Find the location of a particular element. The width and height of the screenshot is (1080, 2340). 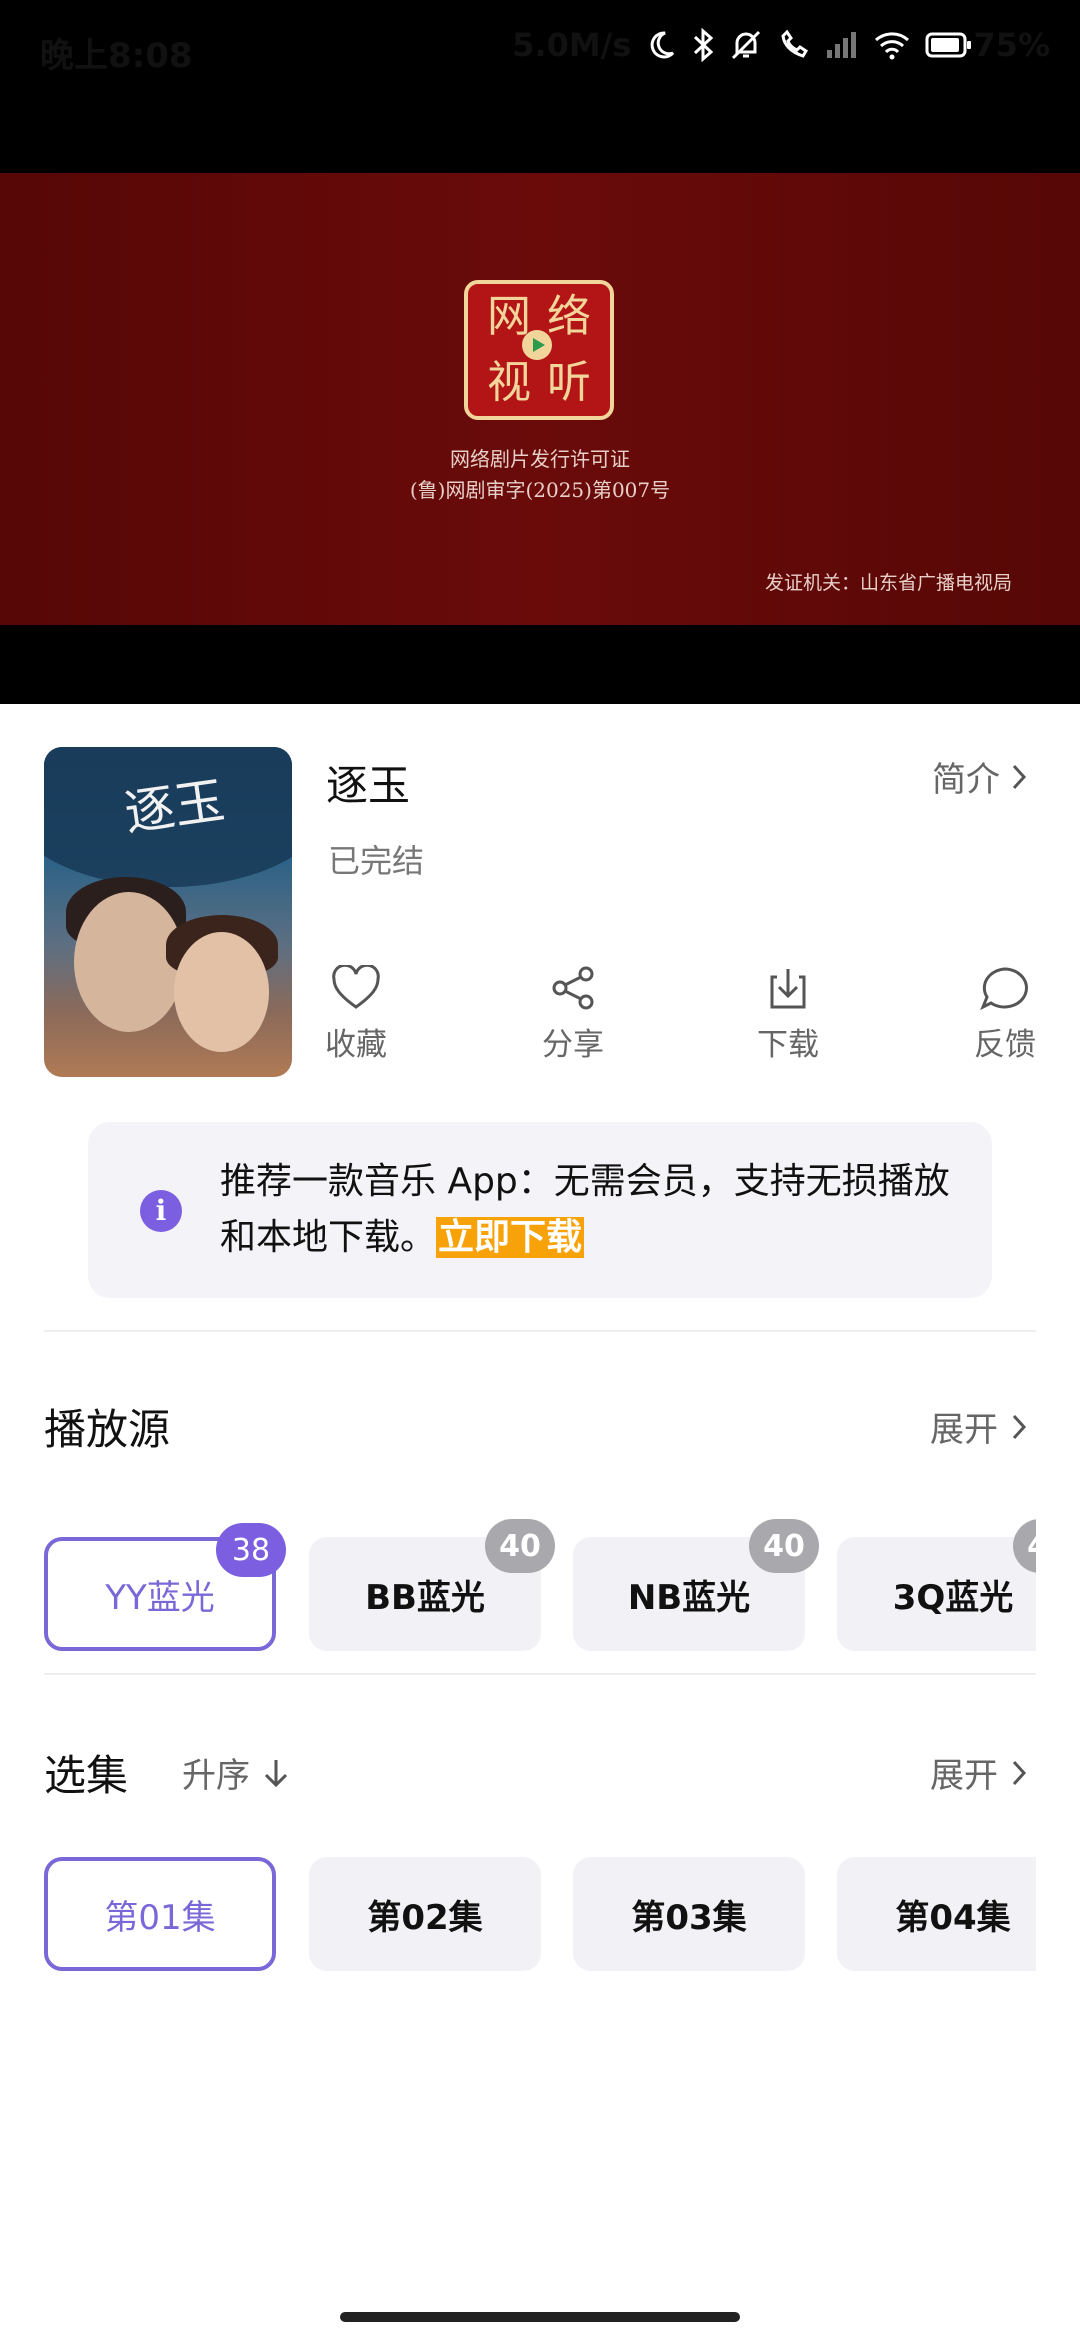

episodes-expand-button: 展开 is located at coordinates (979, 1772).